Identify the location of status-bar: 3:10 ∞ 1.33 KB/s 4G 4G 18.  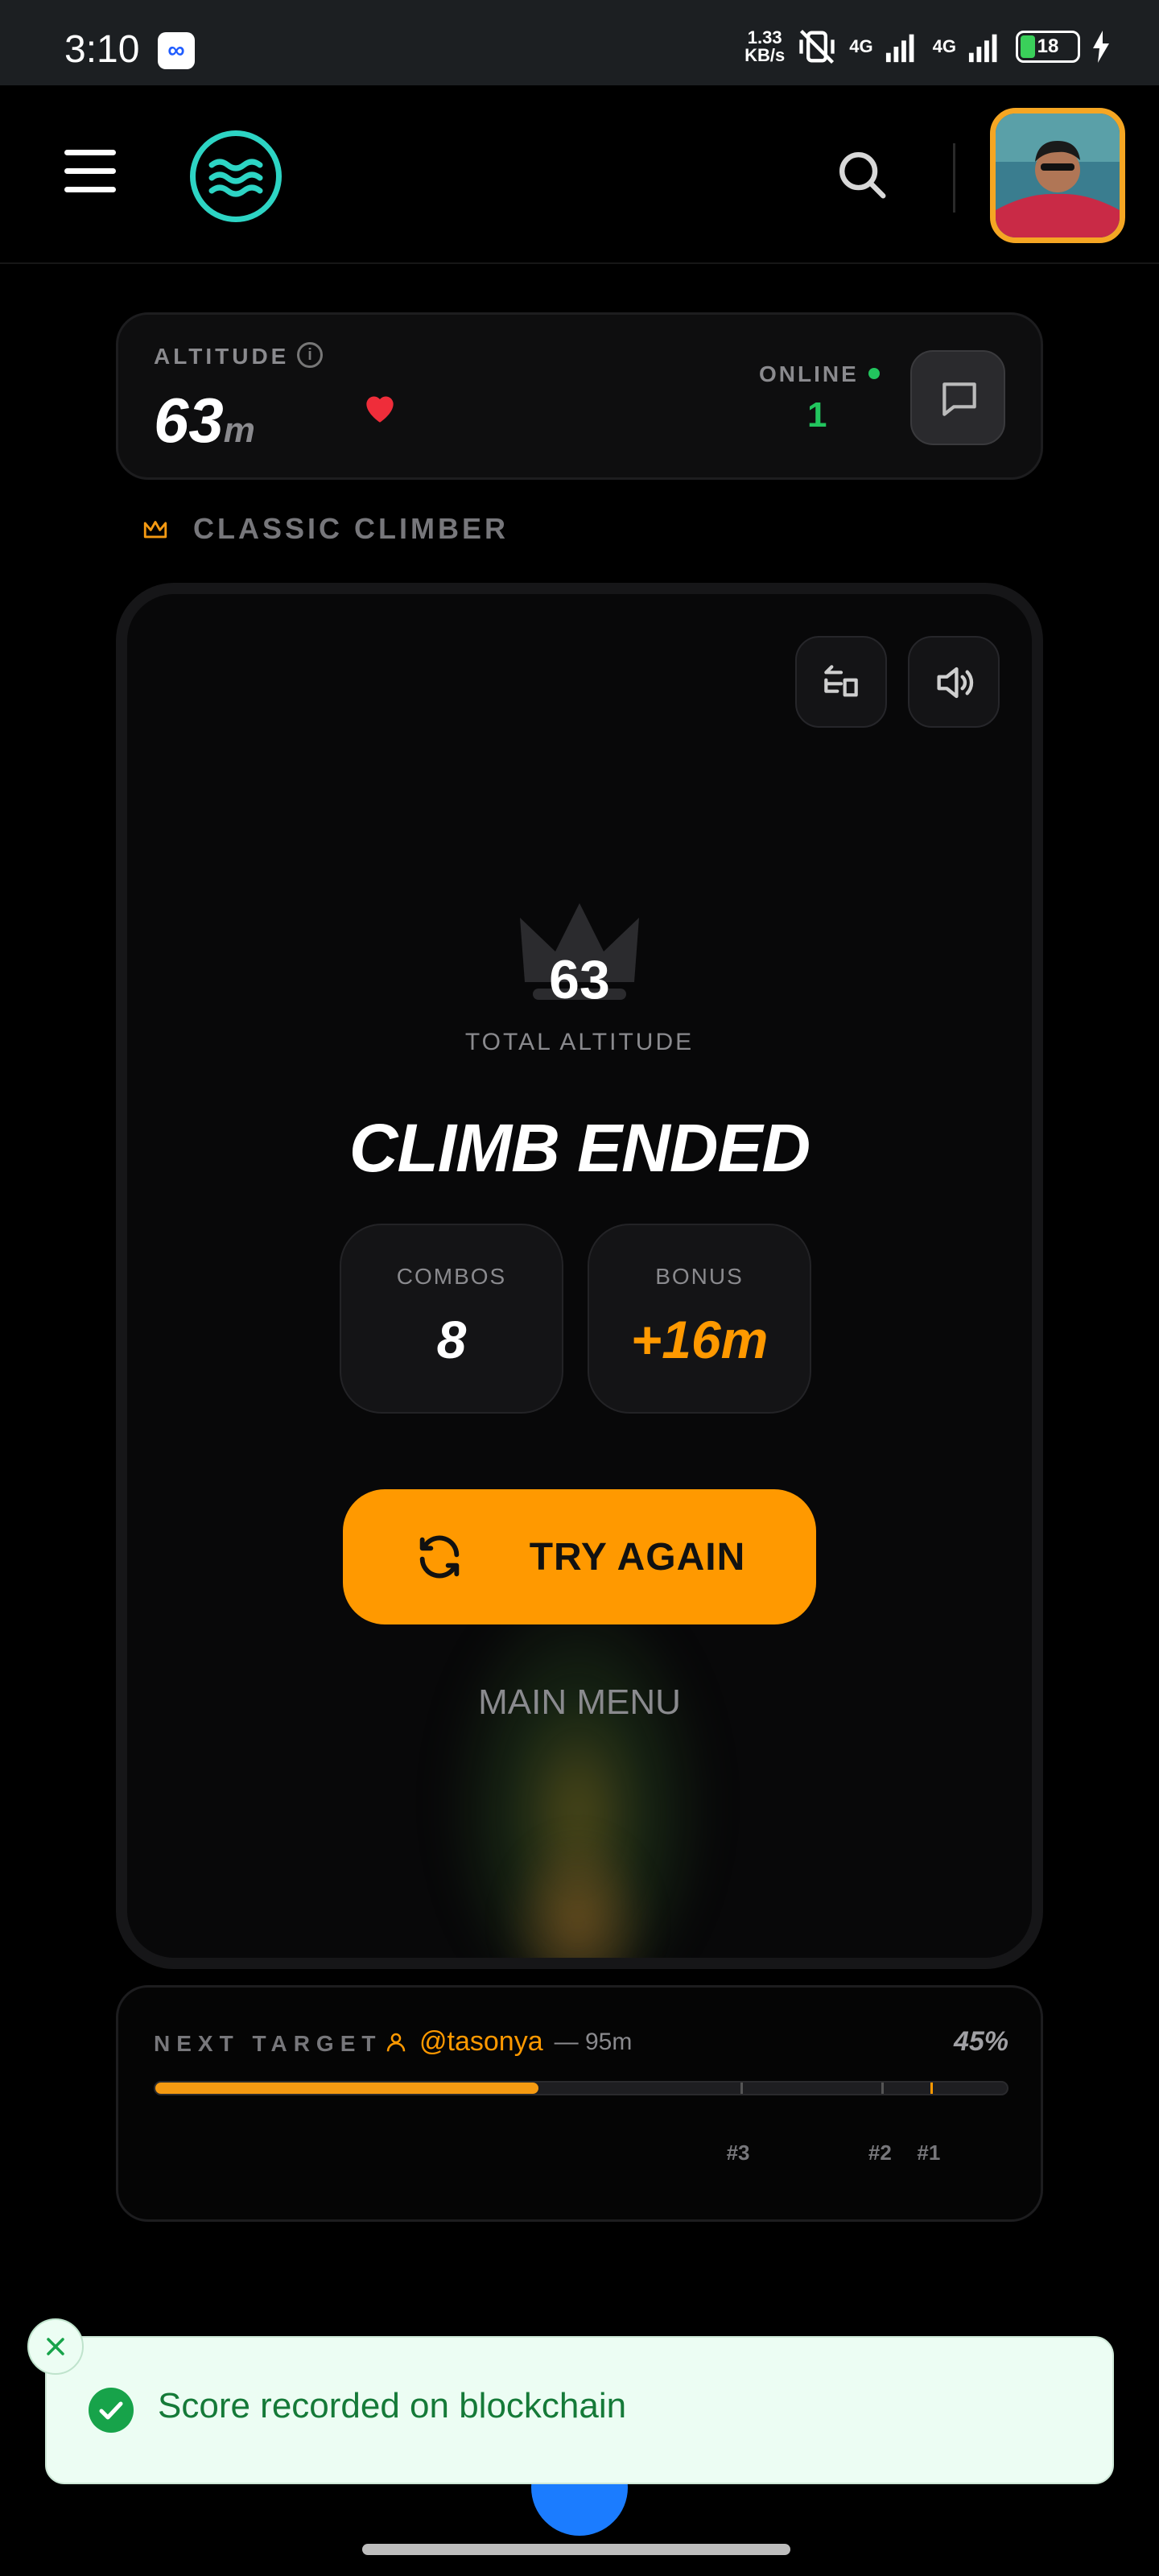
(579, 42).